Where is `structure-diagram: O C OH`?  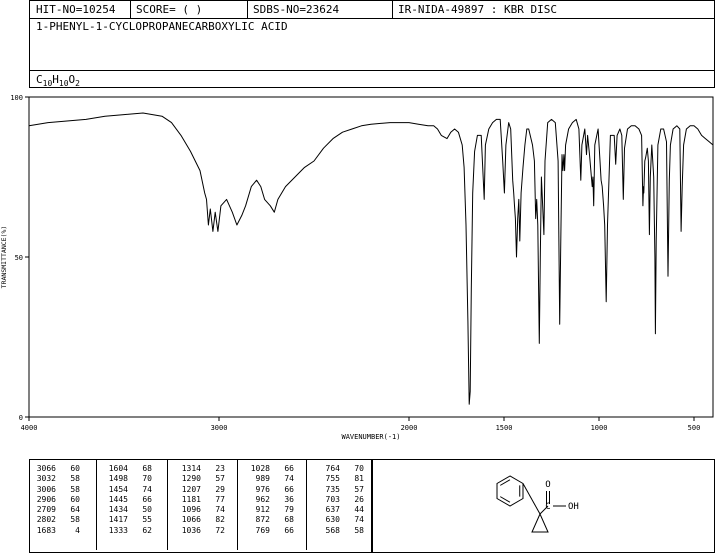
structure-diagram: O C OH is located at coordinates (537, 504).